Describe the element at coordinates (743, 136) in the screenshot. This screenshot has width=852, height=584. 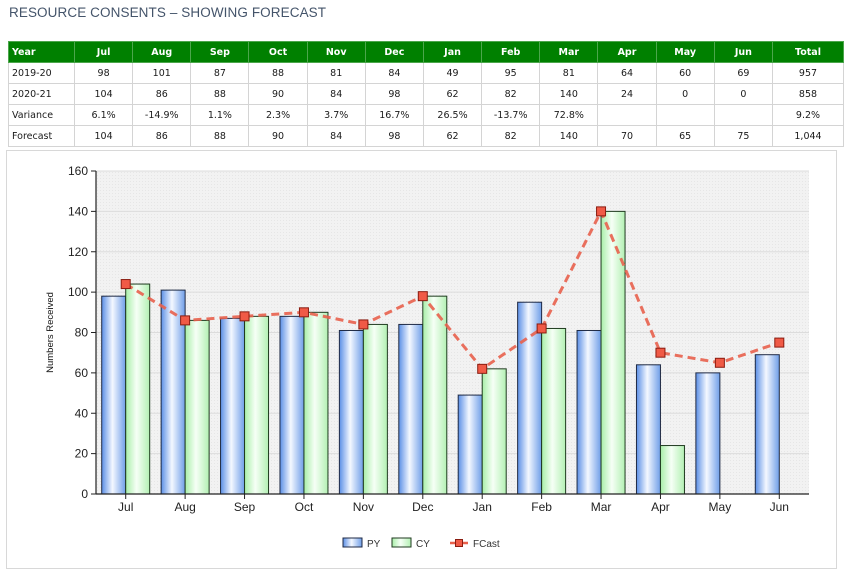
I see `table-cell: 75` at that location.